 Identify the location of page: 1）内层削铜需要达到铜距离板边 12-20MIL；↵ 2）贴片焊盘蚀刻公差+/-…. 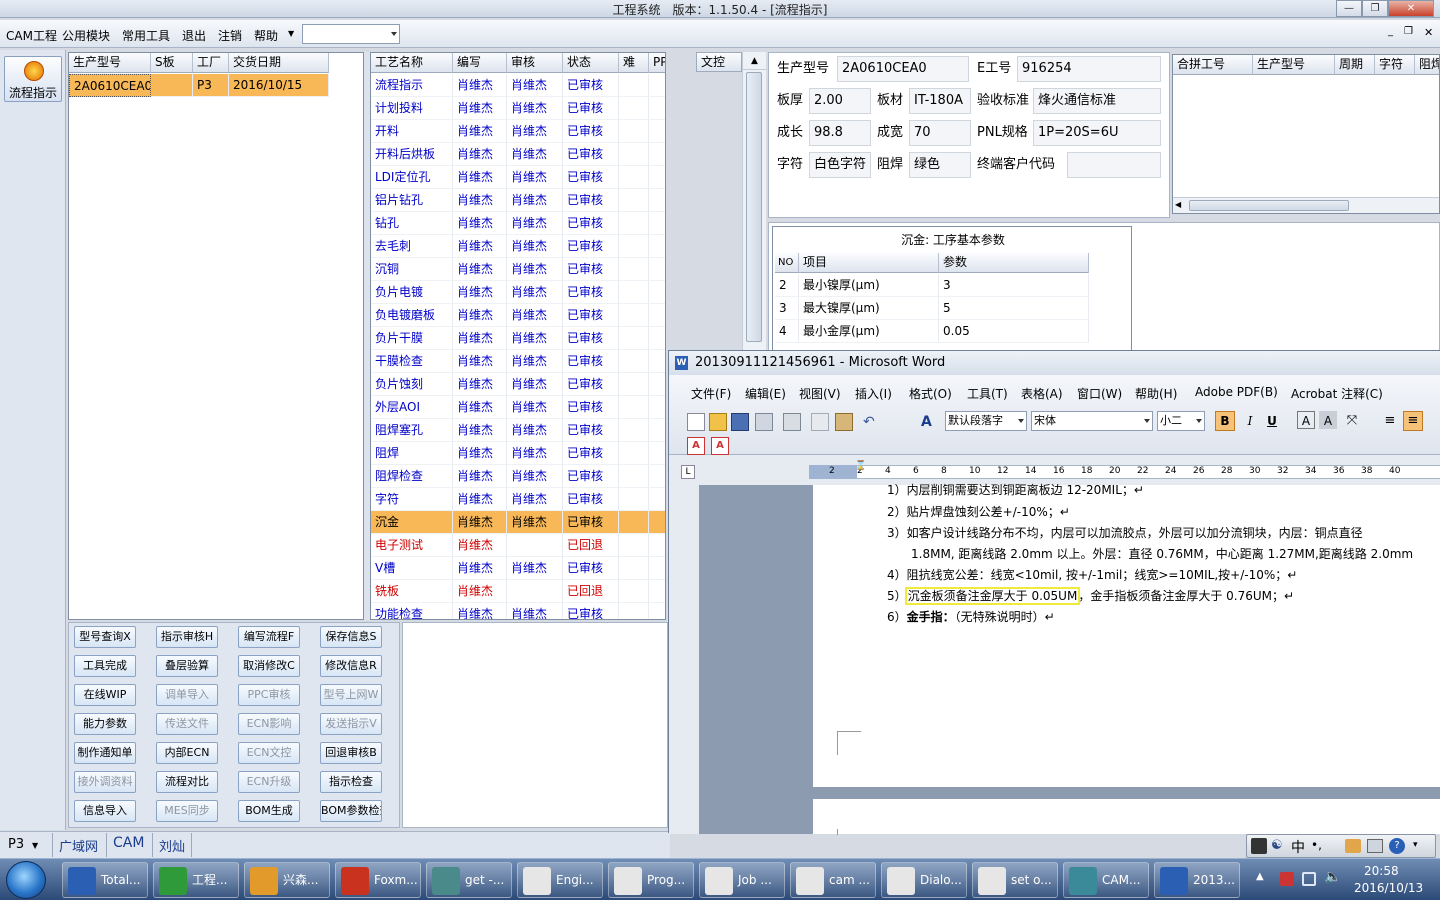
(1126, 635).